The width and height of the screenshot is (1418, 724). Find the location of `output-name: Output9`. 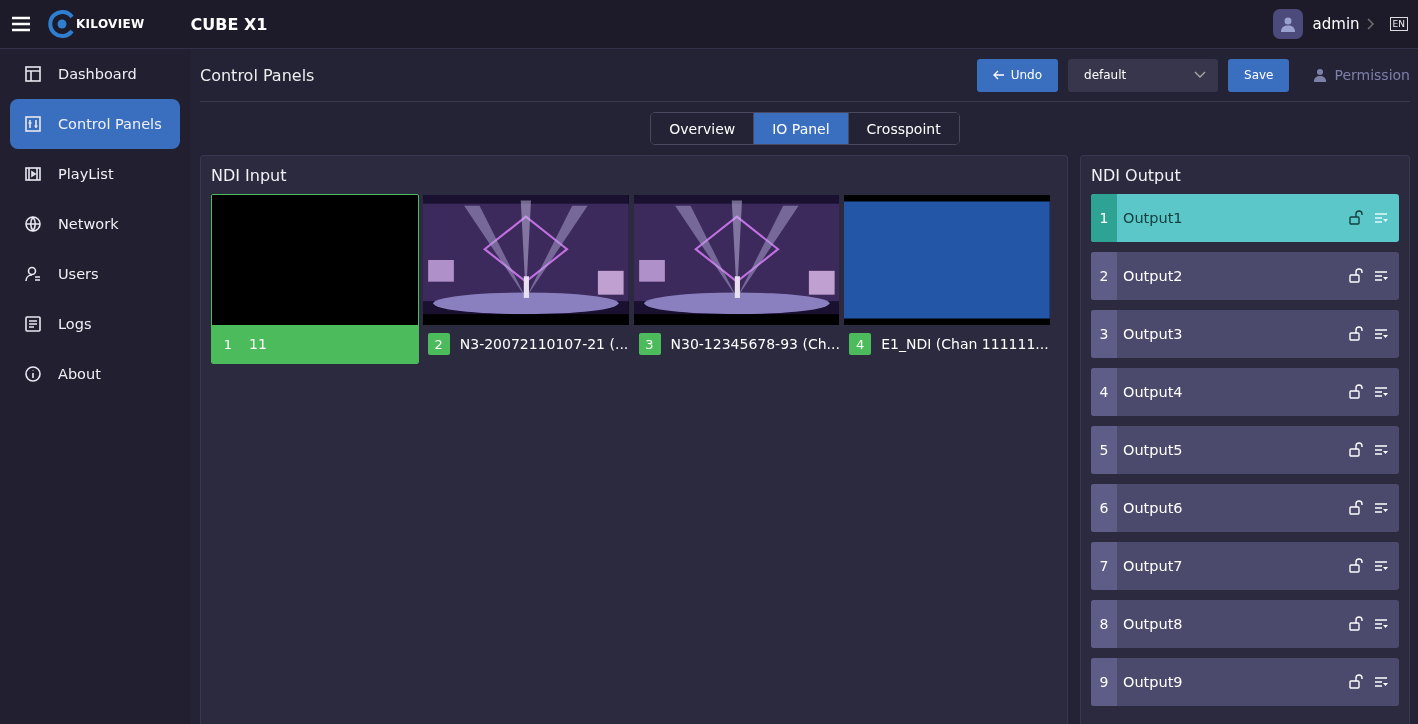

output-name: Output9 is located at coordinates (1153, 682).